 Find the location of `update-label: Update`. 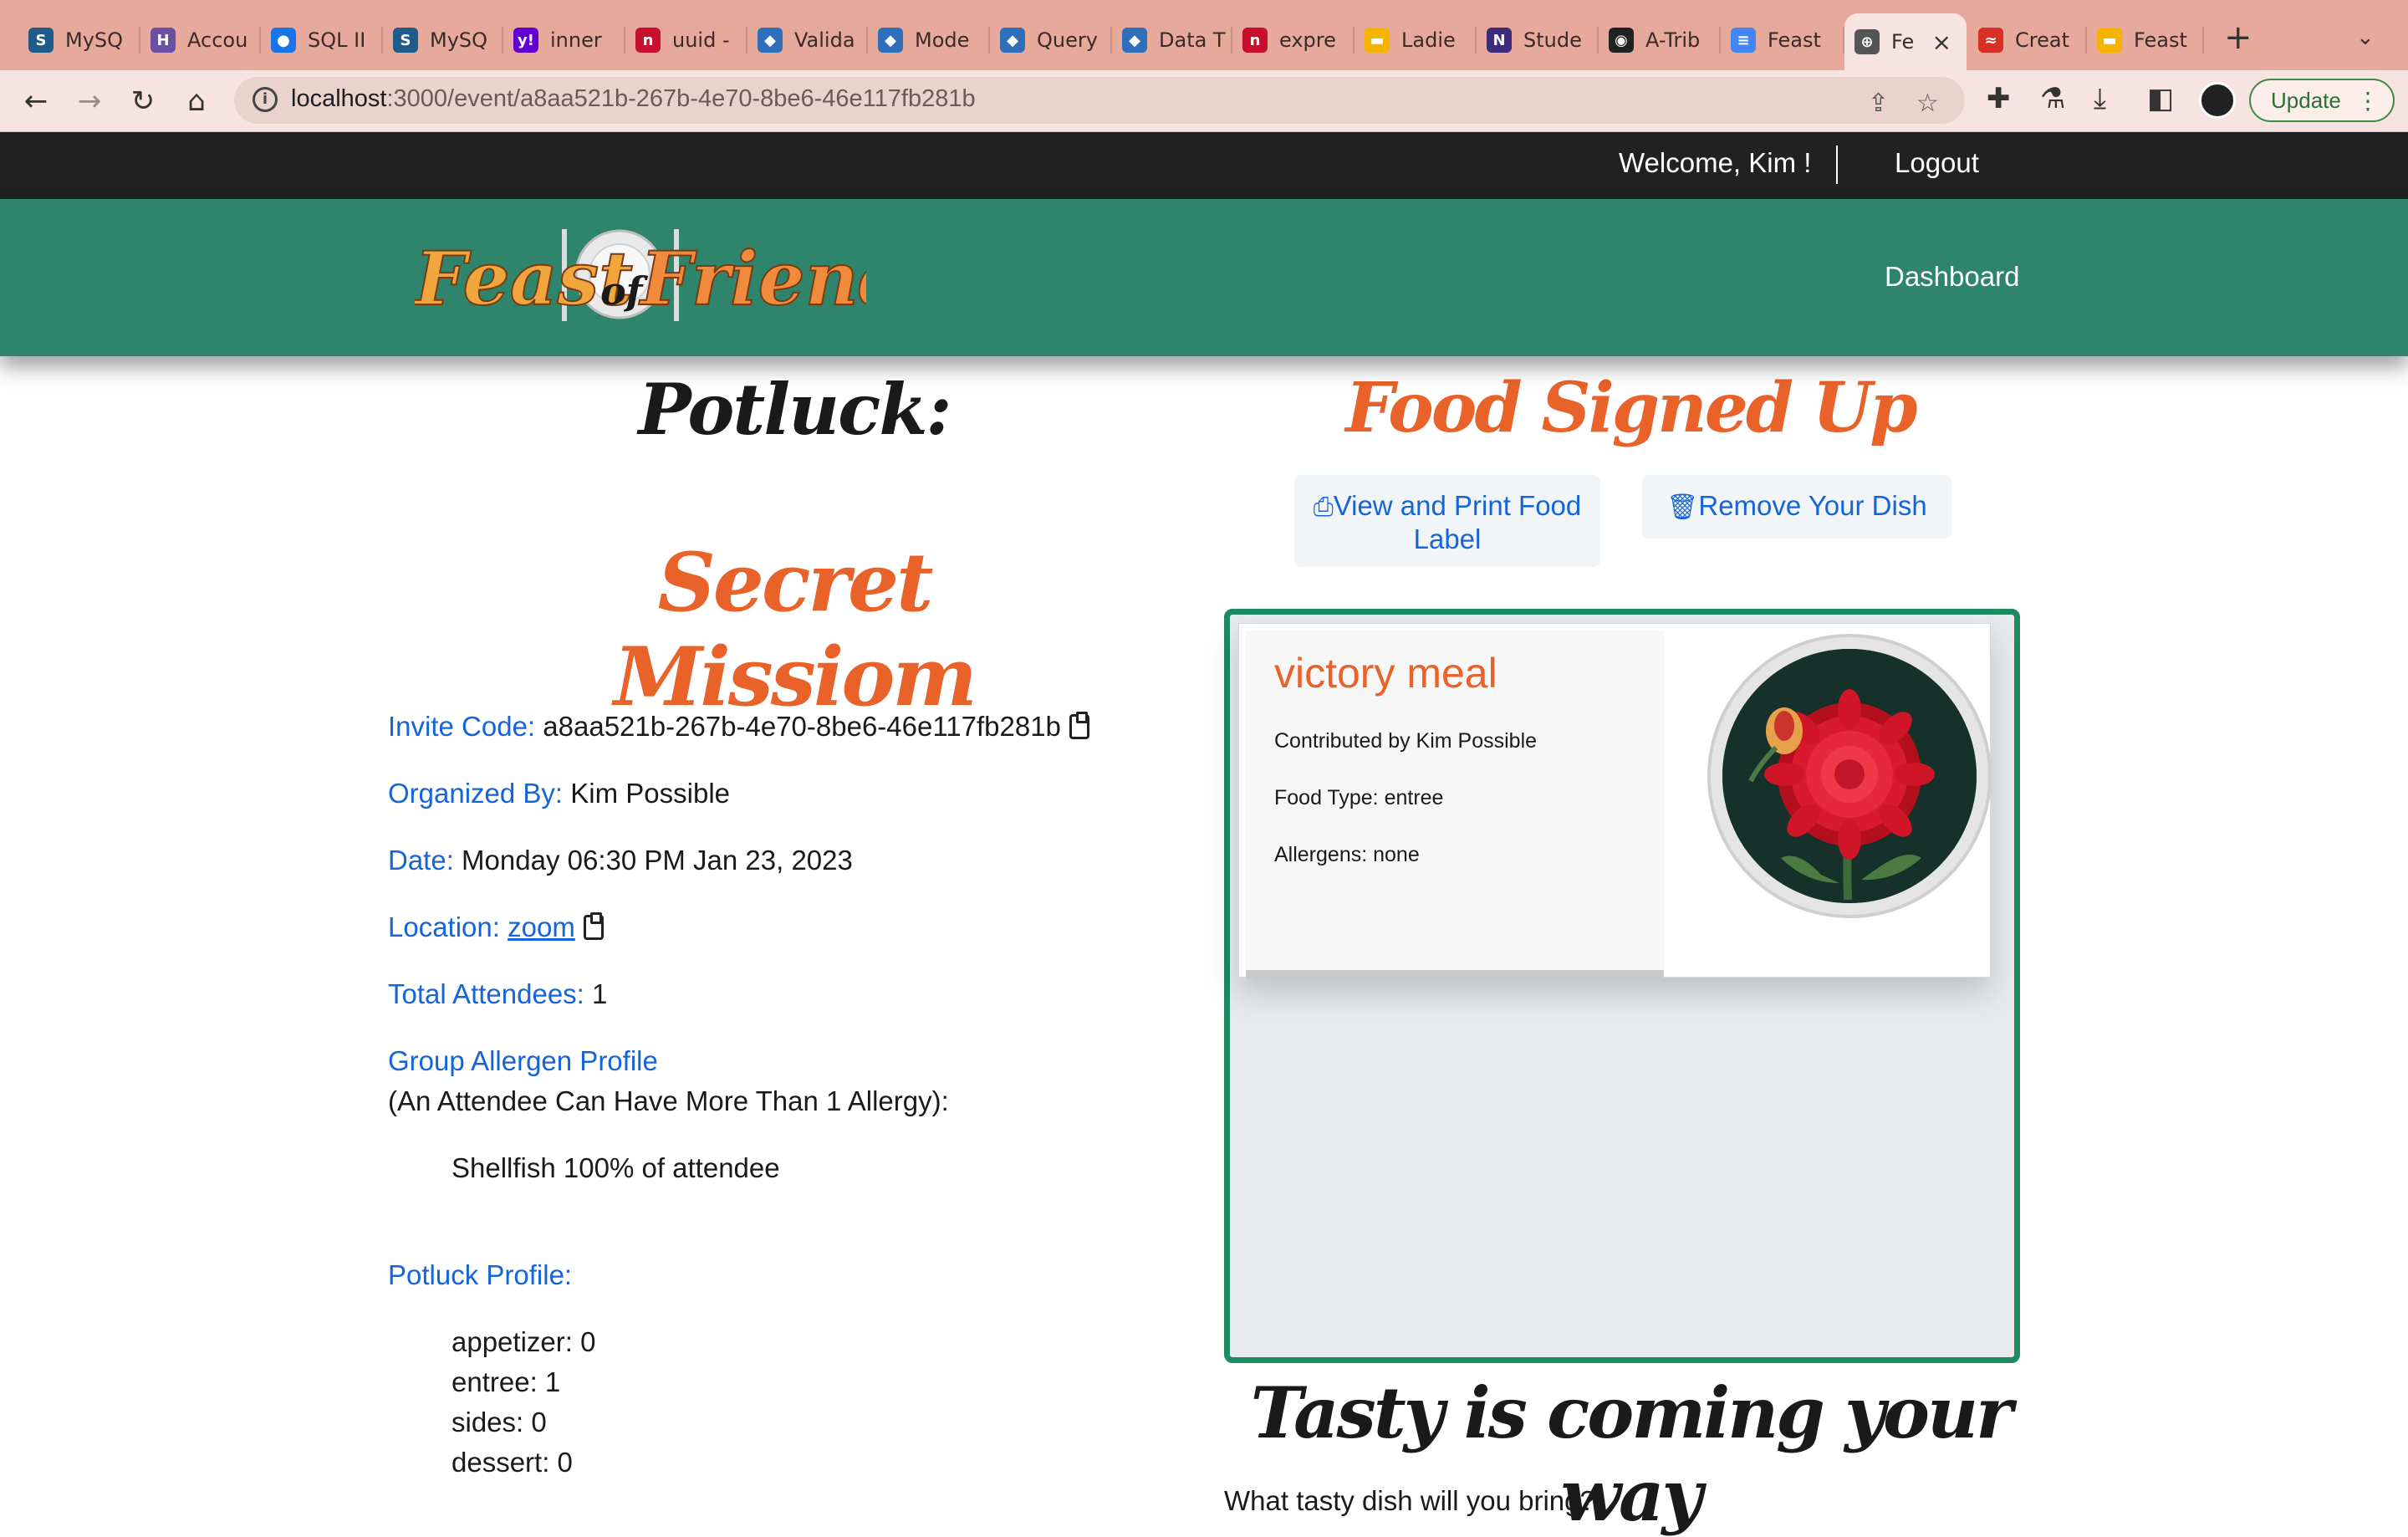

update-label: Update is located at coordinates (2306, 100).